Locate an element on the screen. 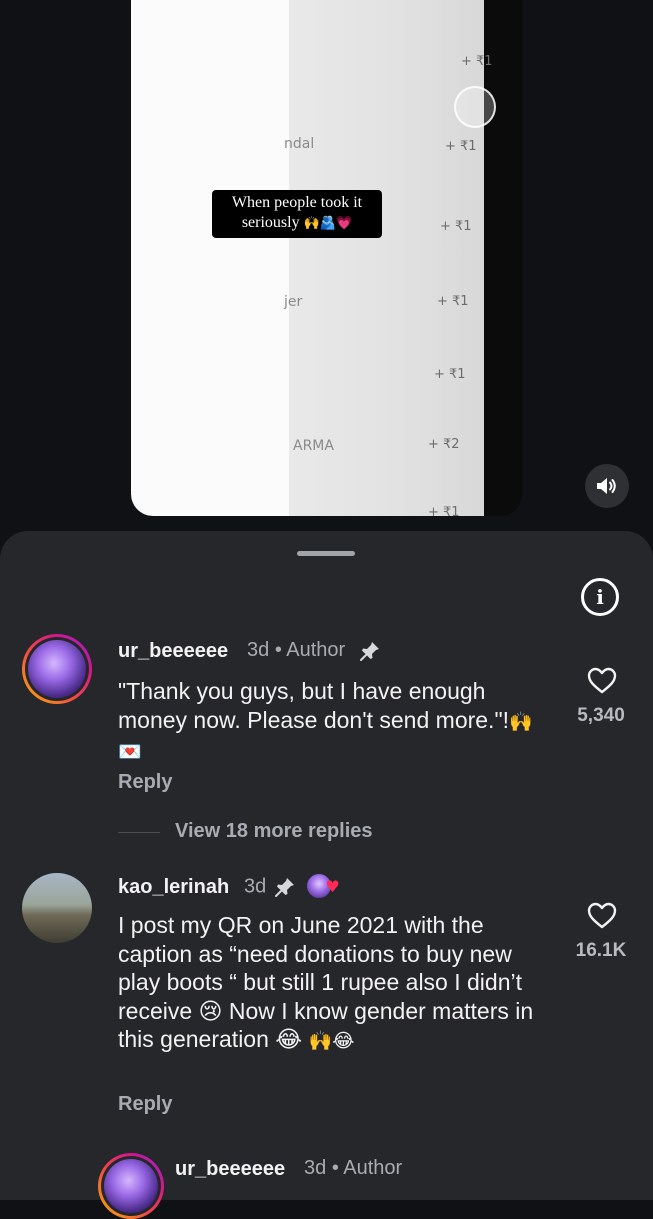 The image size is (653, 1219). view-more-replies-button: View 18 more replies is located at coordinates (274, 831).